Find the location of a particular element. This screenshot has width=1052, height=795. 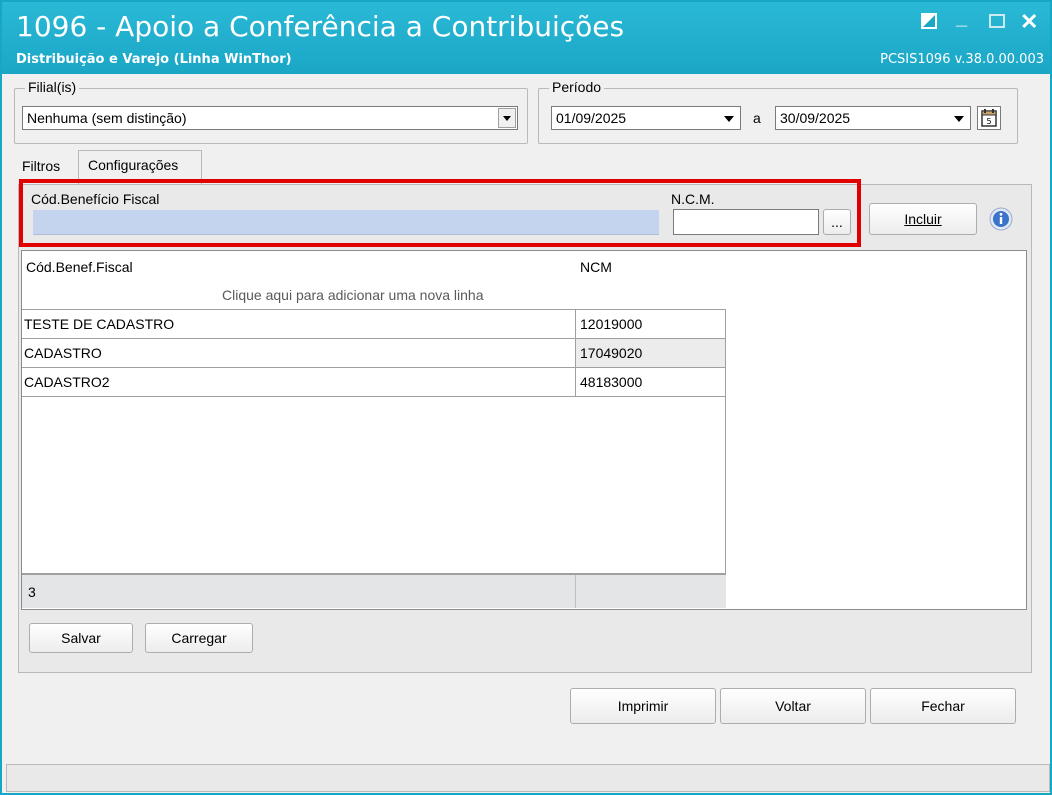

version-label: PCSIS1096 v.38.0.00.003 is located at coordinates (962, 59).